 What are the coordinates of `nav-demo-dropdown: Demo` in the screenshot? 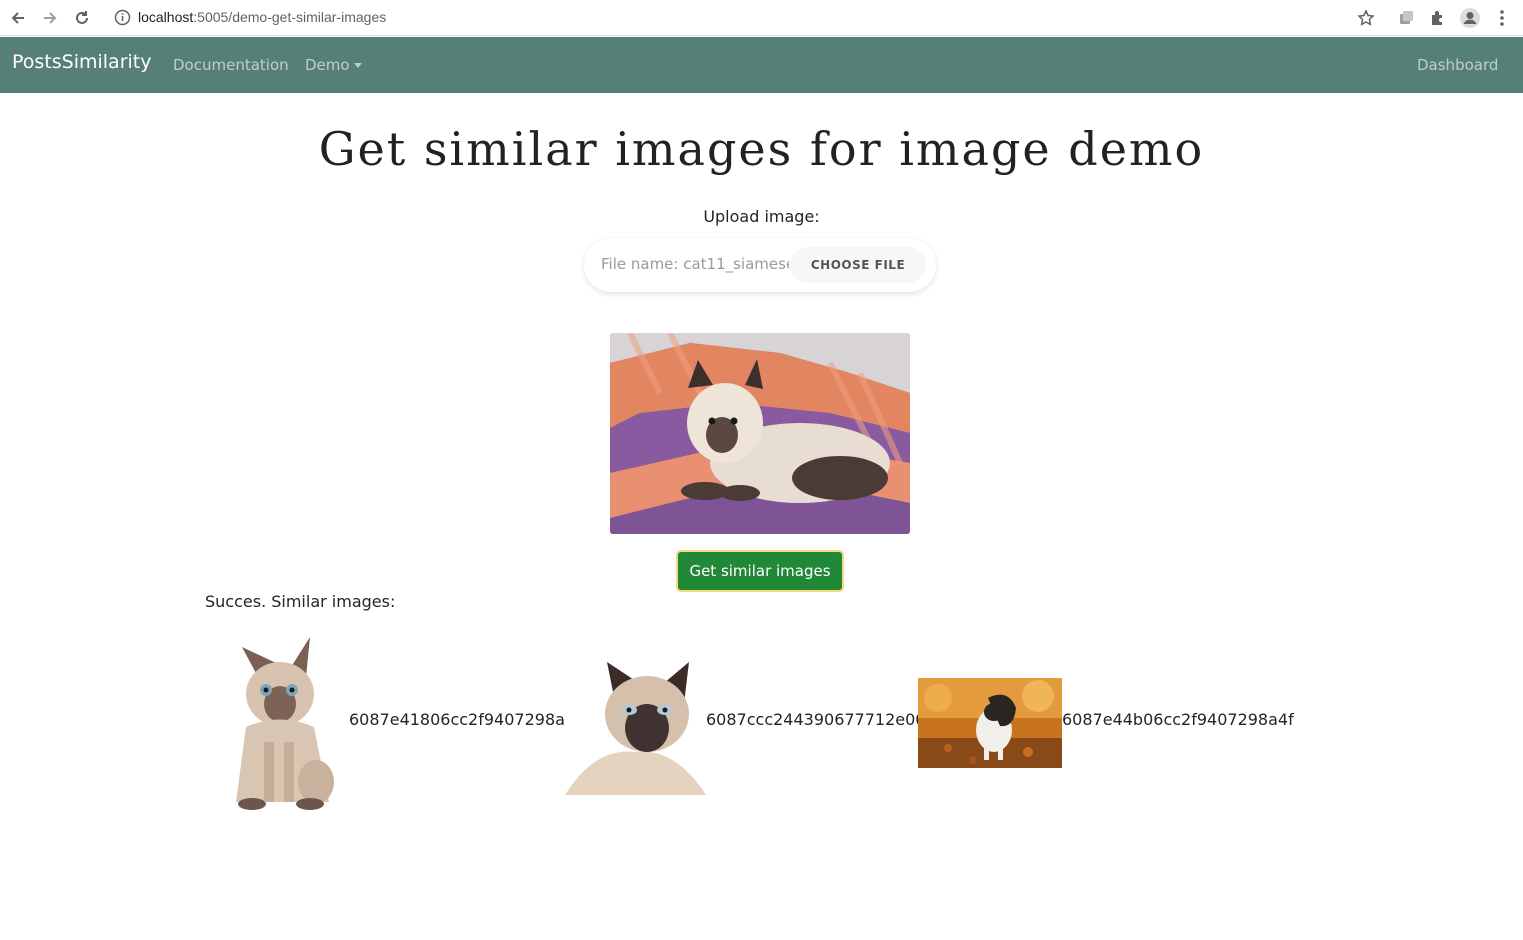 It's located at (333, 65).